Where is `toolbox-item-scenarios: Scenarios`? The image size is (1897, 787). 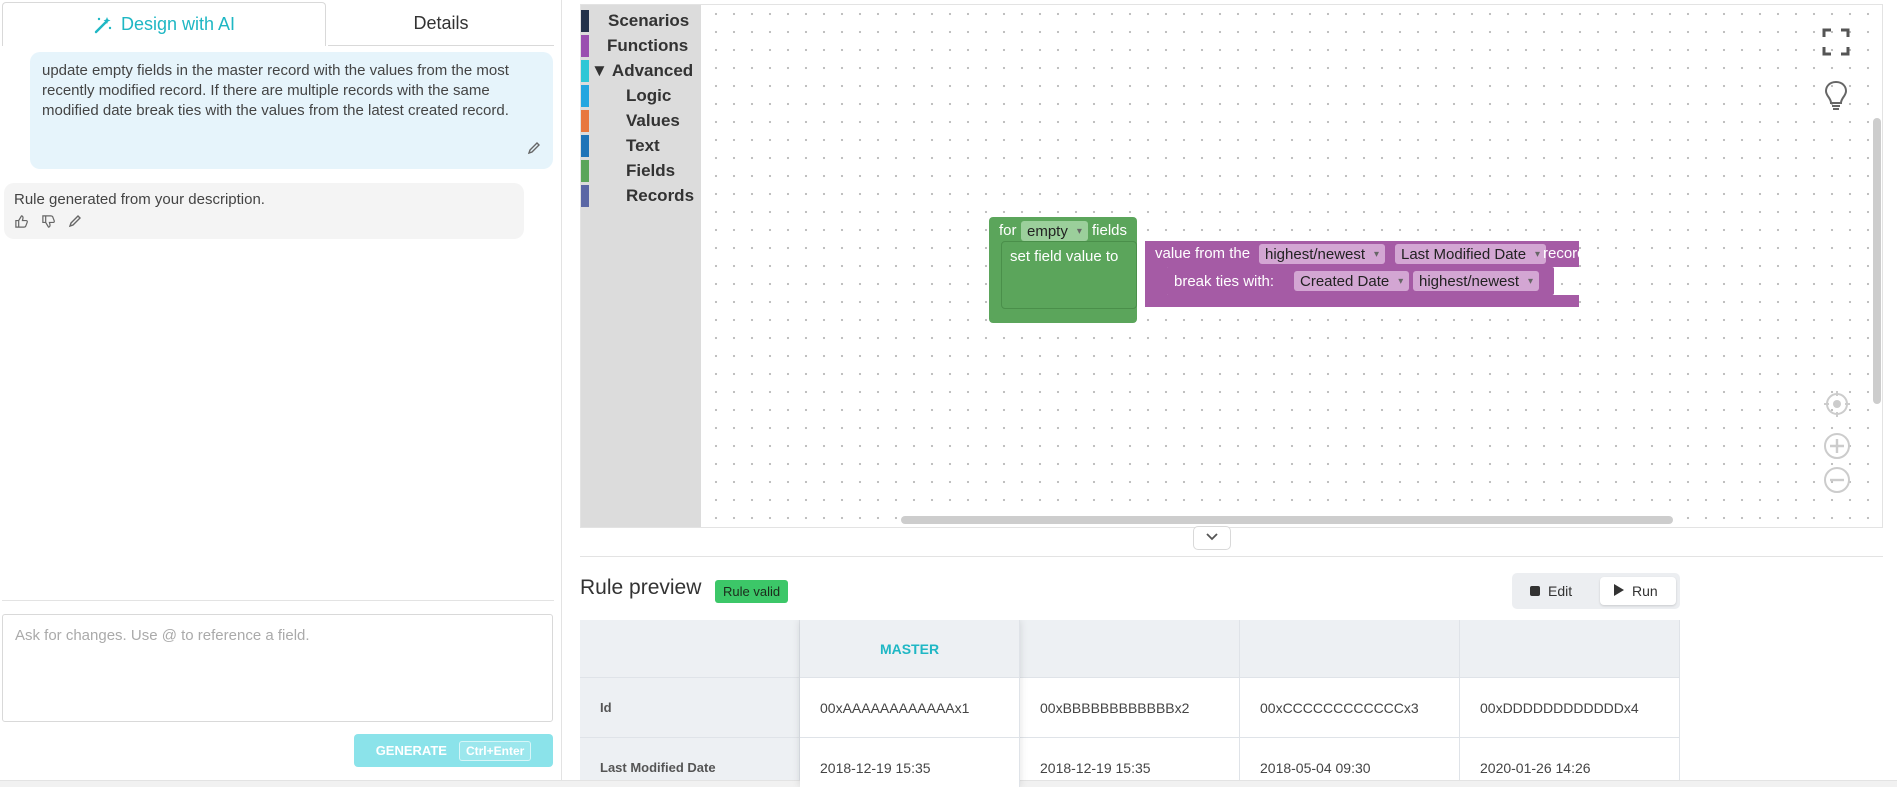
toolbox-item-scenarios: Scenarios is located at coordinates (641, 21).